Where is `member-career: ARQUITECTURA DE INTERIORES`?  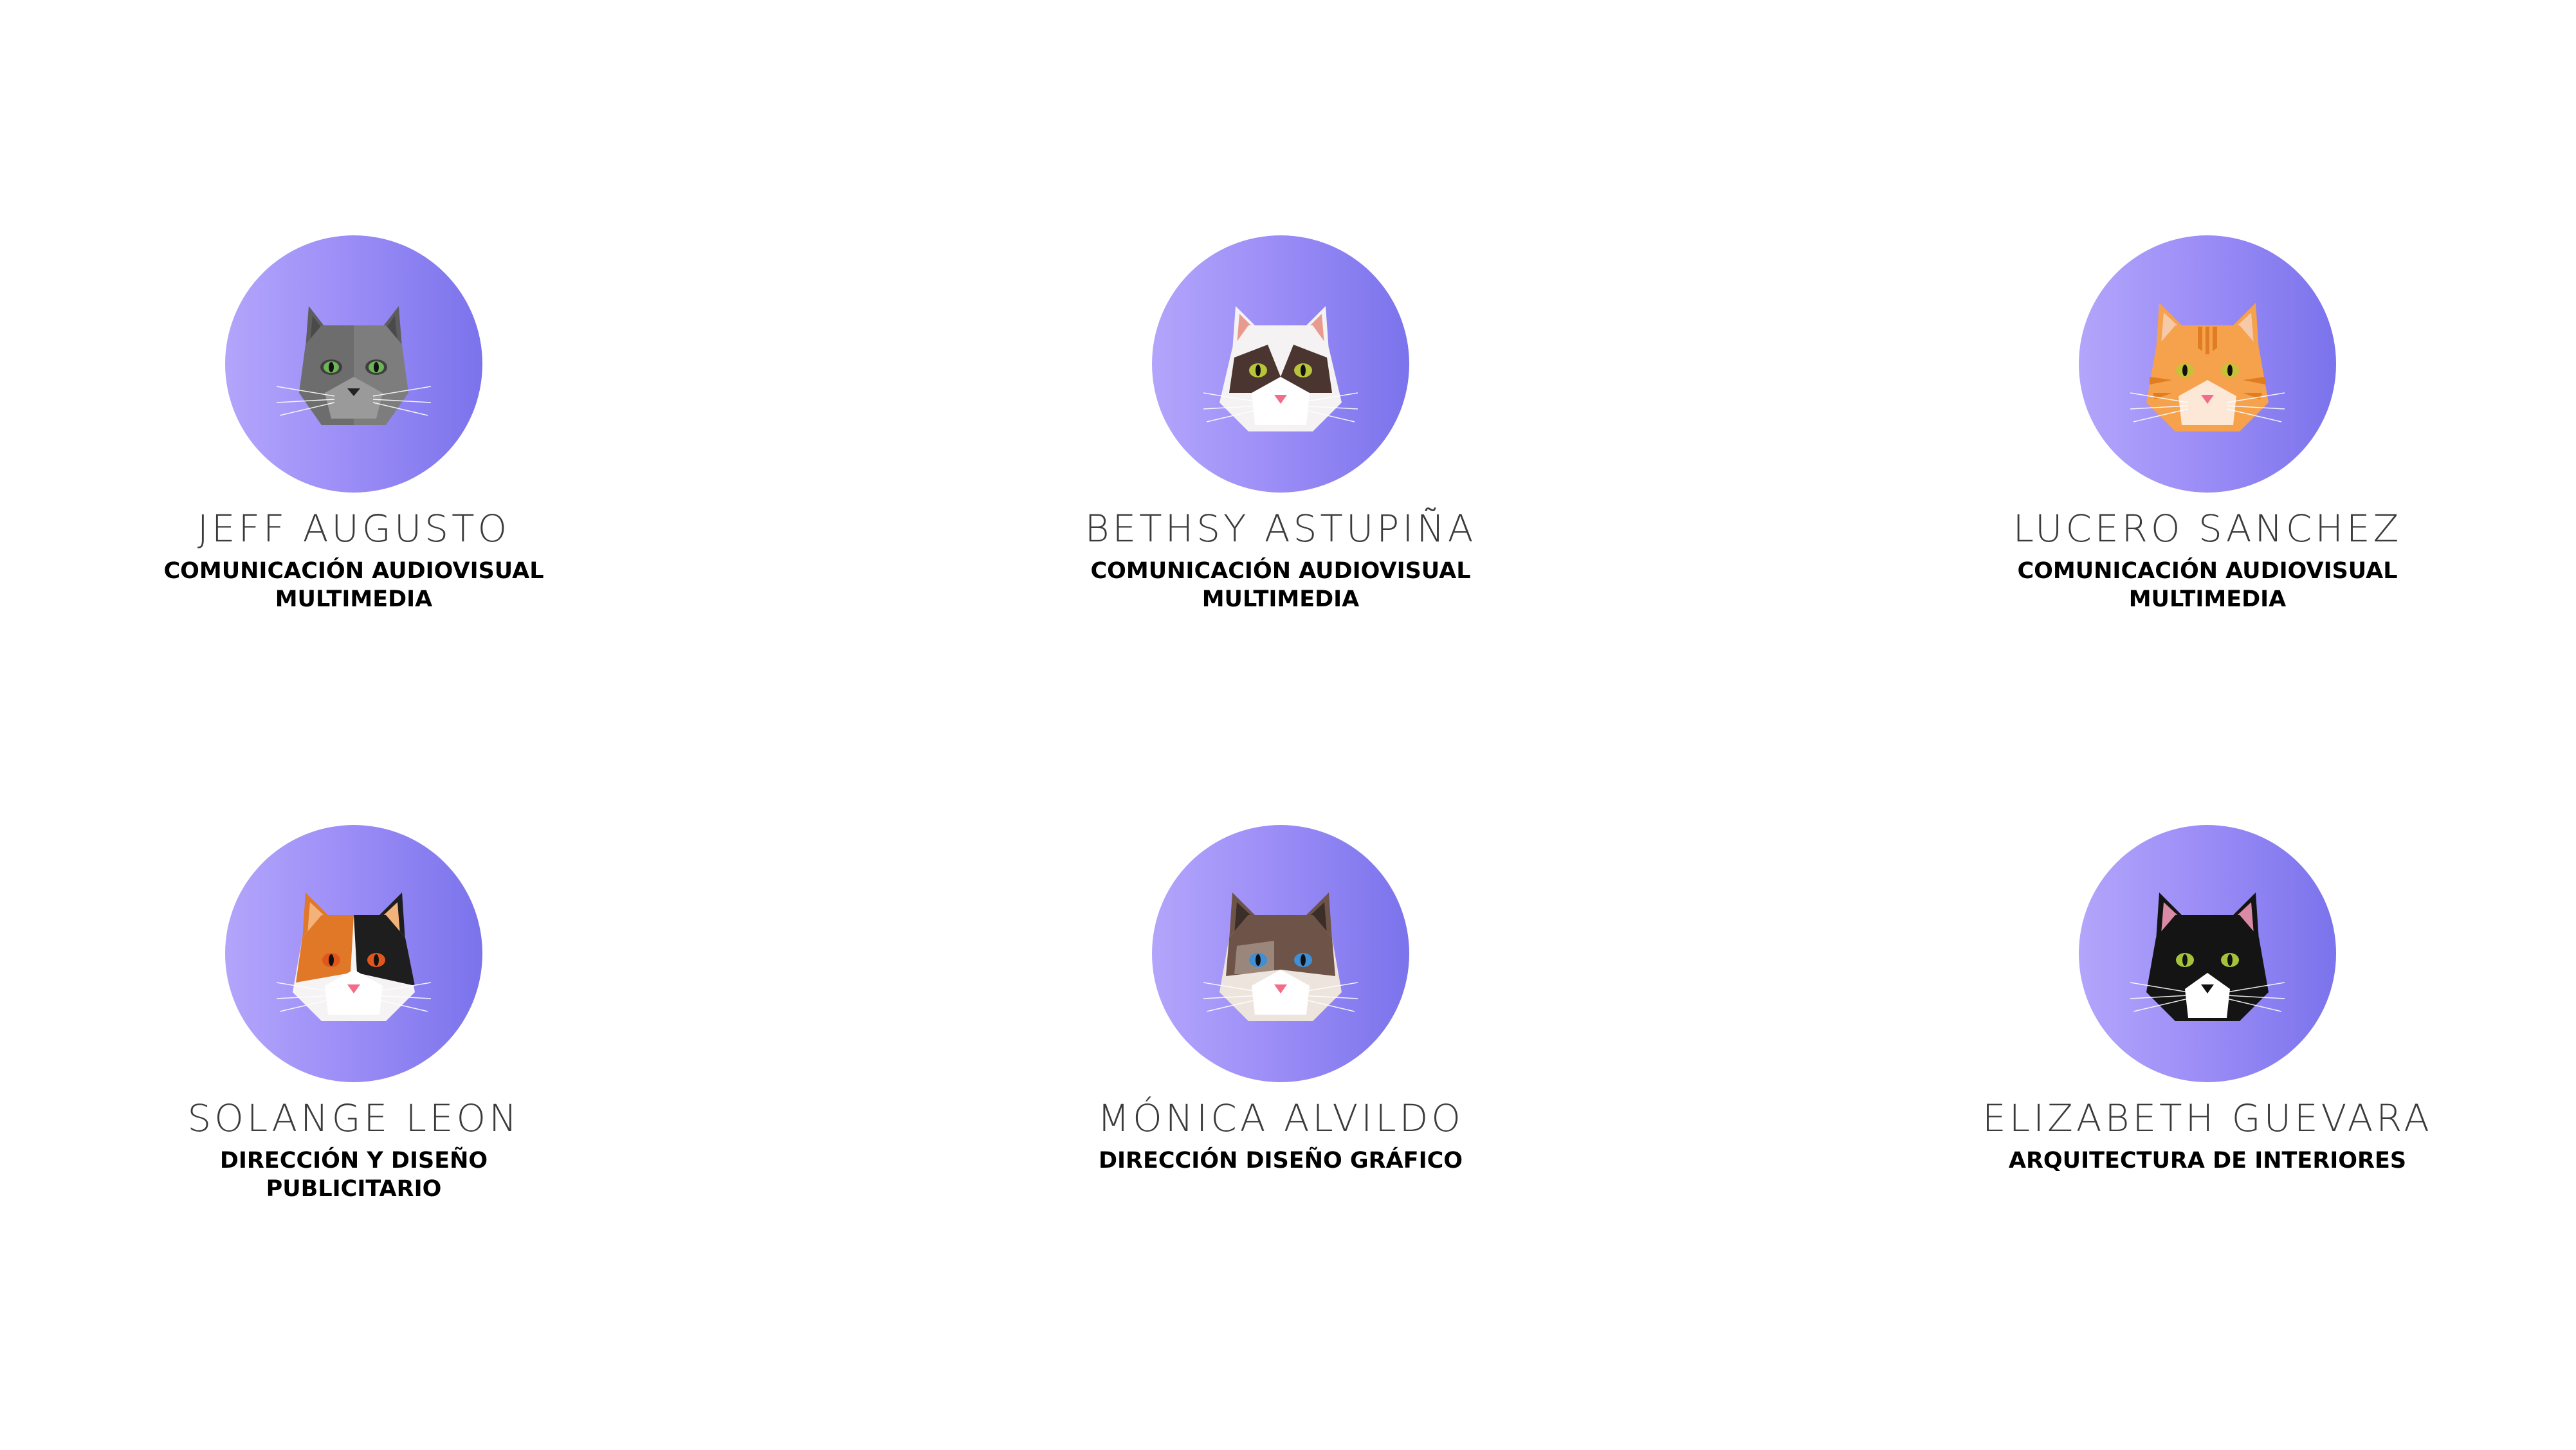 member-career: ARQUITECTURA DE INTERIORES is located at coordinates (2207, 1161).